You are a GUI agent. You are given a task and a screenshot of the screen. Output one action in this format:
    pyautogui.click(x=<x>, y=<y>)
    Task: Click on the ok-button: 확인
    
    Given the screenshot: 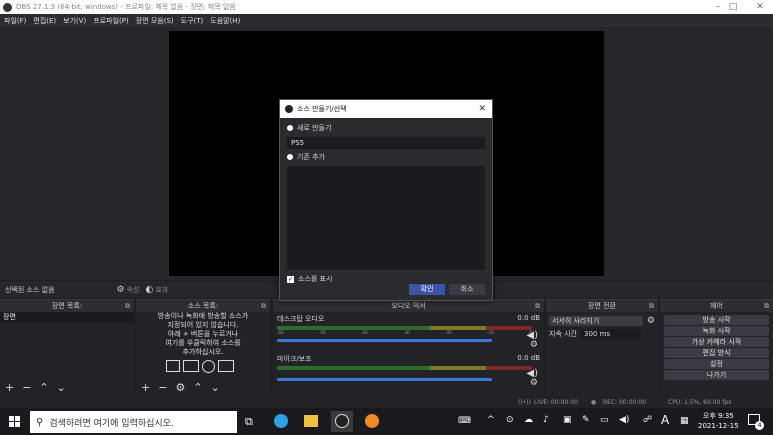 What is the action you would take?
    pyautogui.click(x=427, y=289)
    